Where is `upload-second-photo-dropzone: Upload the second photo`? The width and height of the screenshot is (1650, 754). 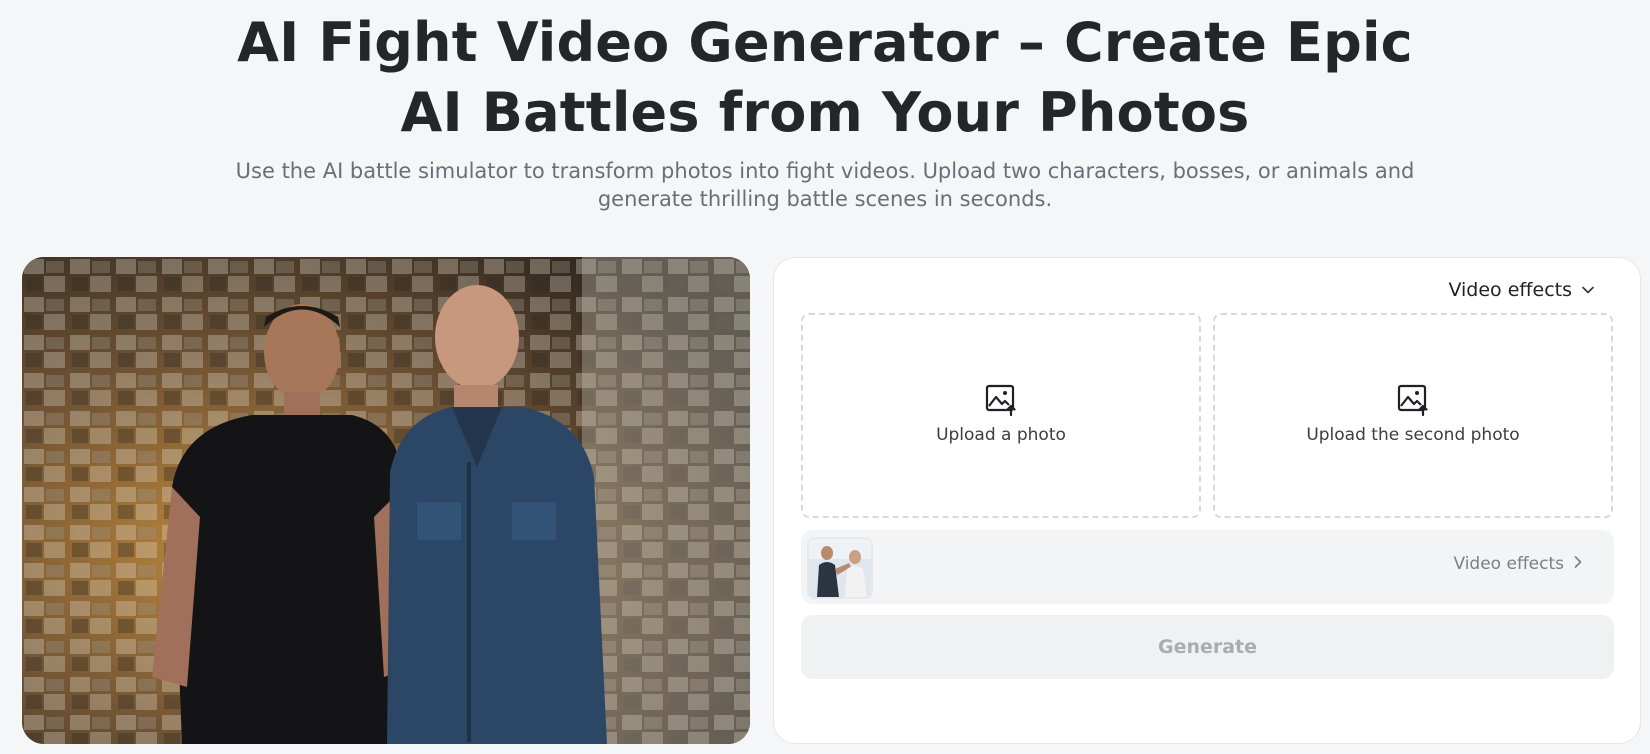
upload-second-photo-dropzone: Upload the second photo is located at coordinates (1413, 415).